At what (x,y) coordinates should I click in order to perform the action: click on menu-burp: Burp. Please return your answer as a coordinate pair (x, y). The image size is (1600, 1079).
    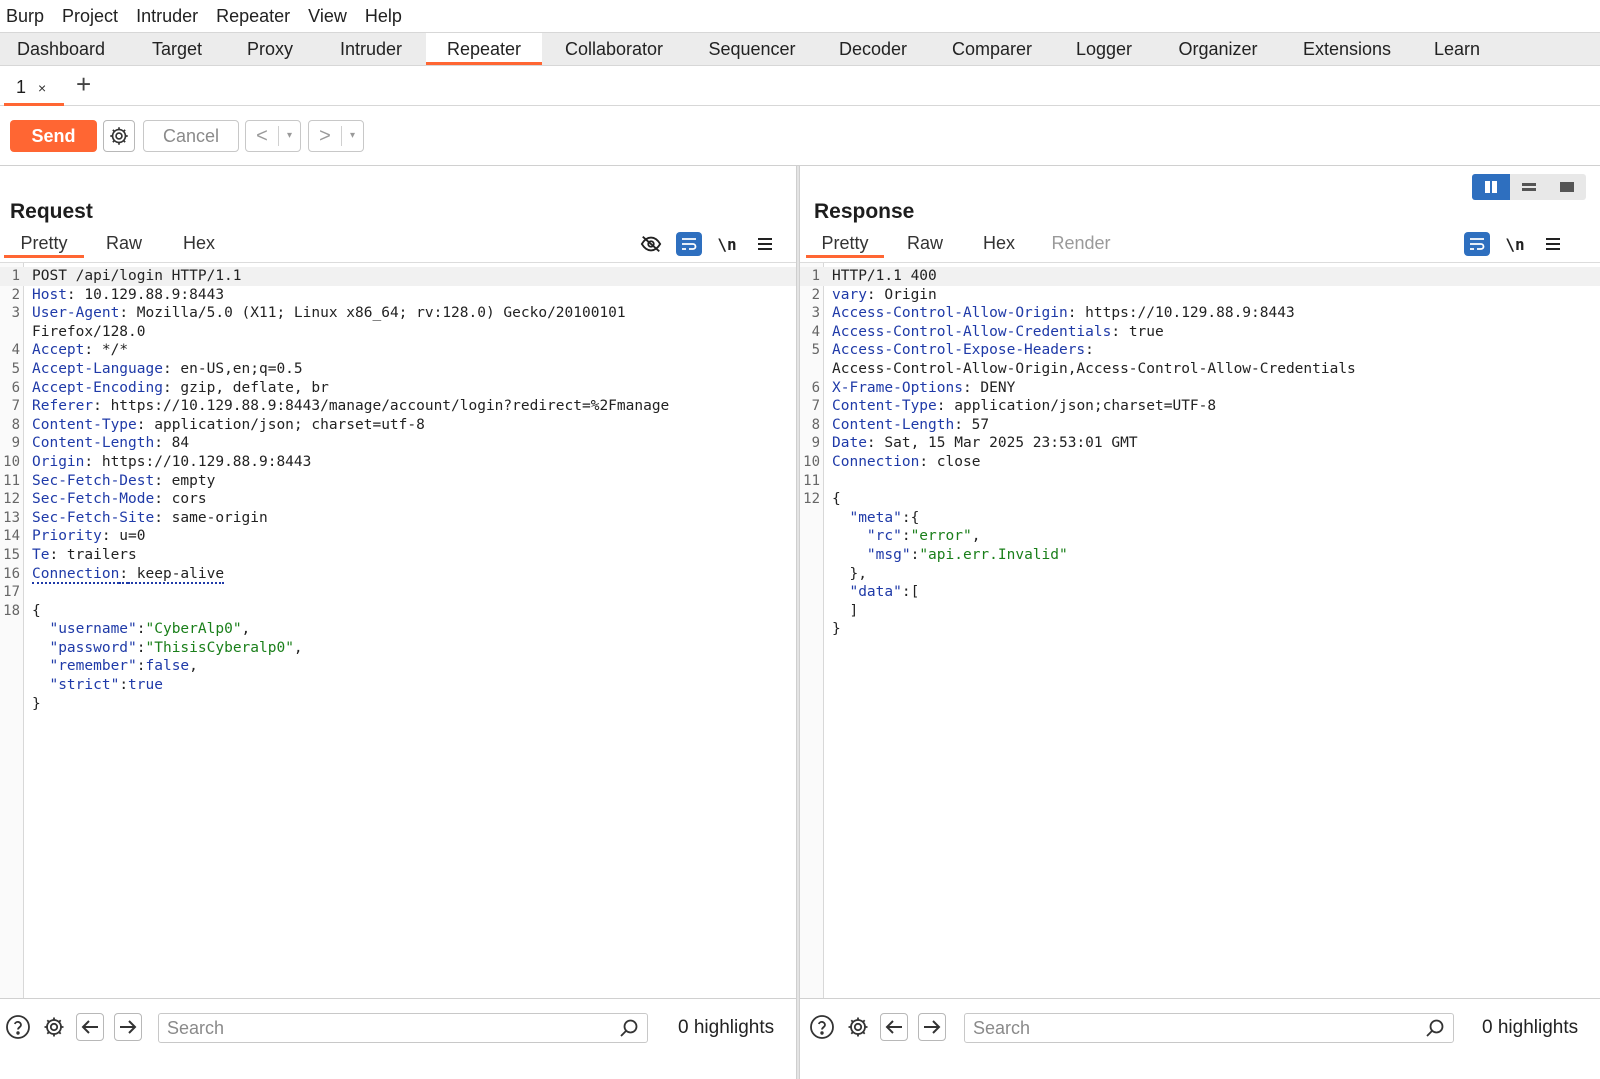
    Looking at the image, I should click on (27, 16).